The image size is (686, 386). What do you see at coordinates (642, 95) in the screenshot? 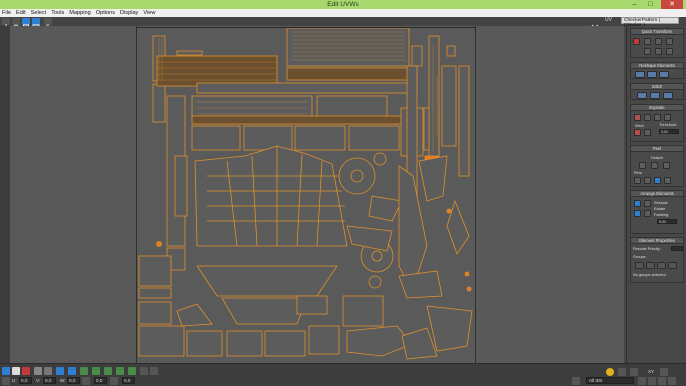
I see `stitch-source-icon` at bounding box center [642, 95].